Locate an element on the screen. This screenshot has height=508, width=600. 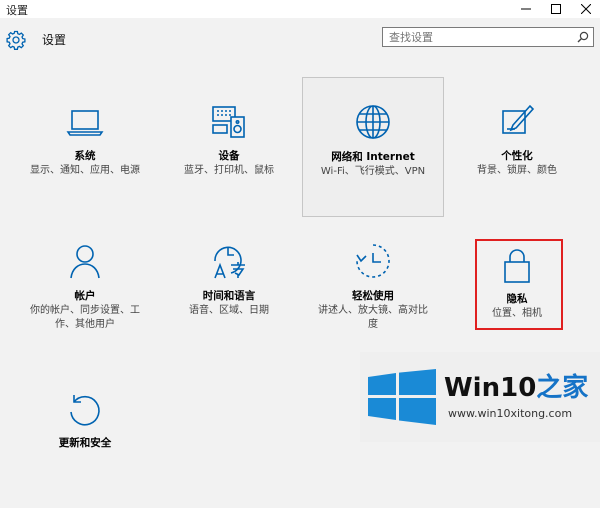
tile-label: 系统 is located at coordinates (85, 156).